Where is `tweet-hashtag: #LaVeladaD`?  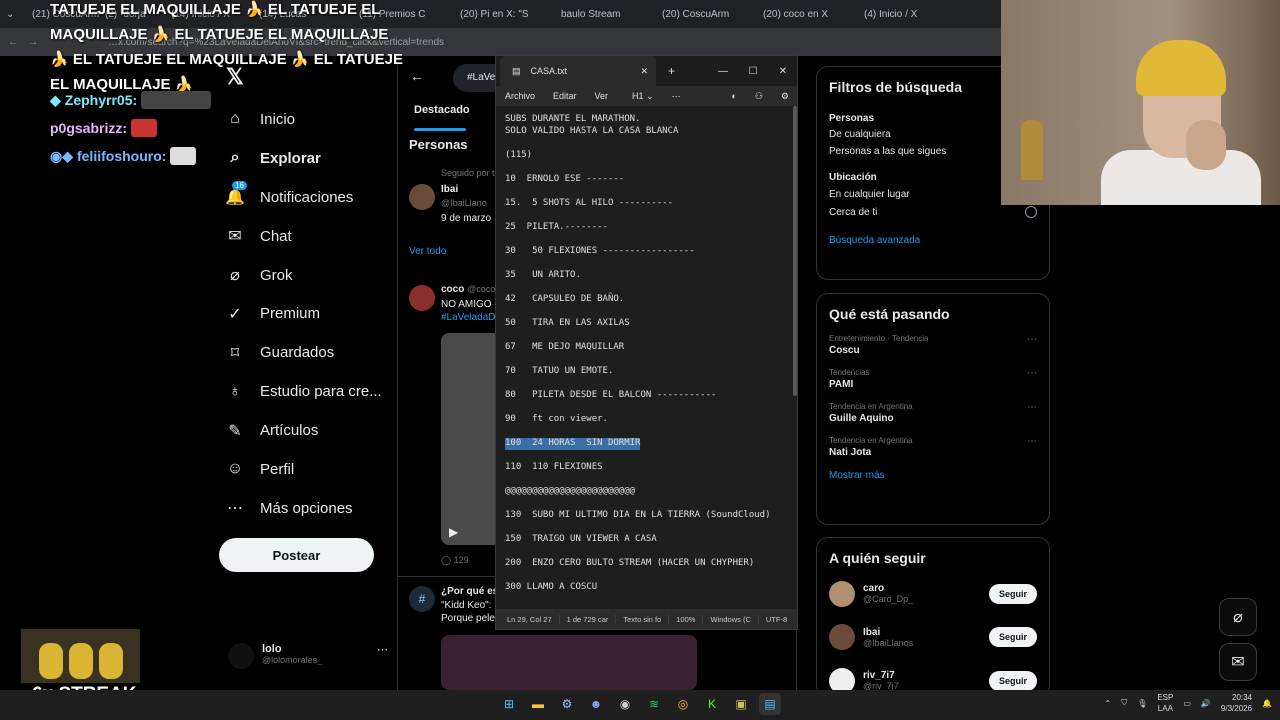 tweet-hashtag: #LaVeladaD is located at coordinates (468, 317).